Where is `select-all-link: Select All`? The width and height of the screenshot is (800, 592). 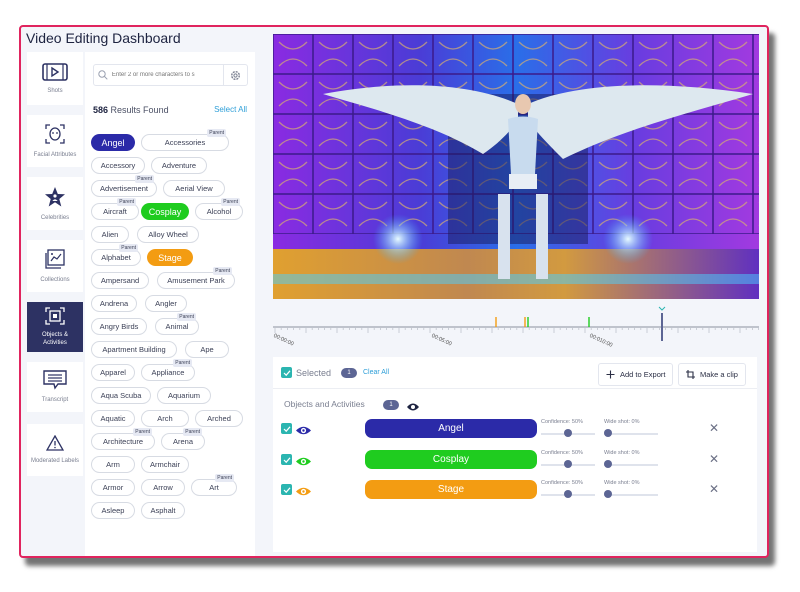 select-all-link: Select All is located at coordinates (230, 109).